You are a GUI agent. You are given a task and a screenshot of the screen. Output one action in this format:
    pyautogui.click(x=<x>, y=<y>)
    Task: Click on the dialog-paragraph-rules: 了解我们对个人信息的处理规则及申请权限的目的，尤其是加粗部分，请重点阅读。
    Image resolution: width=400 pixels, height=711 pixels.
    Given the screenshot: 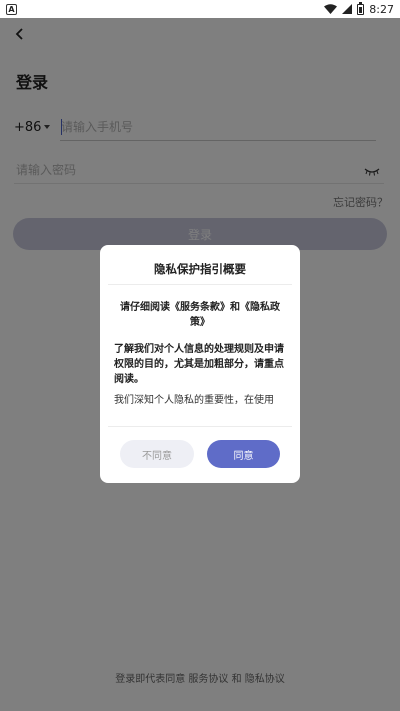 What is the action you would take?
    pyautogui.click(x=199, y=364)
    